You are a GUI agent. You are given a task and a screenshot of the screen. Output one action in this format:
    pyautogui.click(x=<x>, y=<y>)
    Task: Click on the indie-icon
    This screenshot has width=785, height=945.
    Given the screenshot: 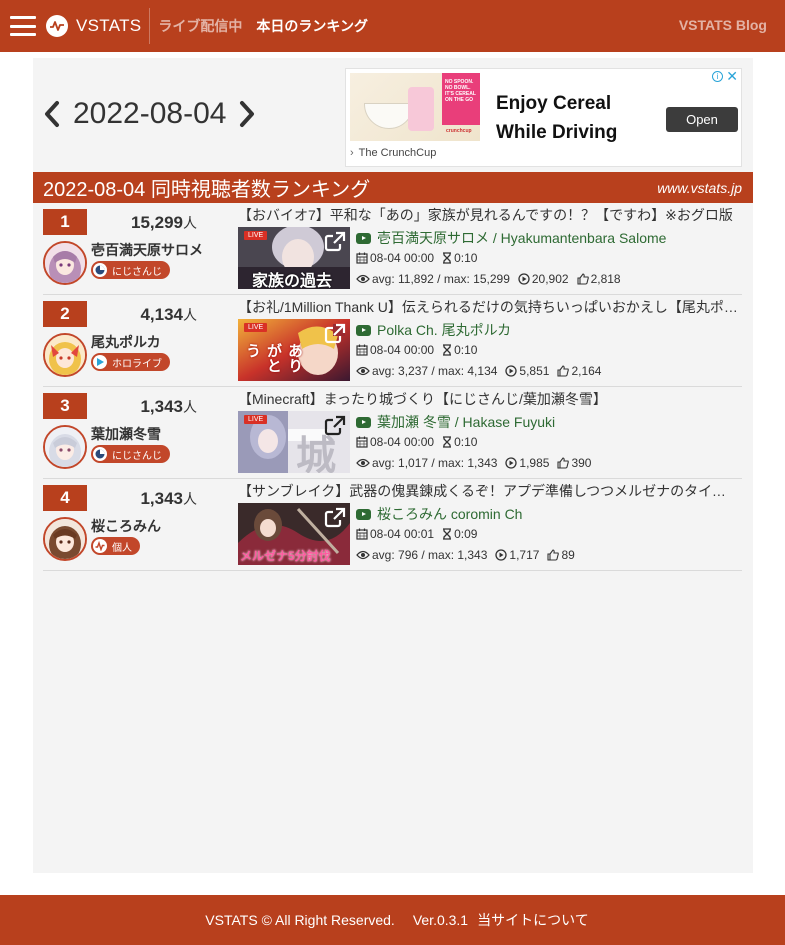 What is the action you would take?
    pyautogui.click(x=100, y=546)
    